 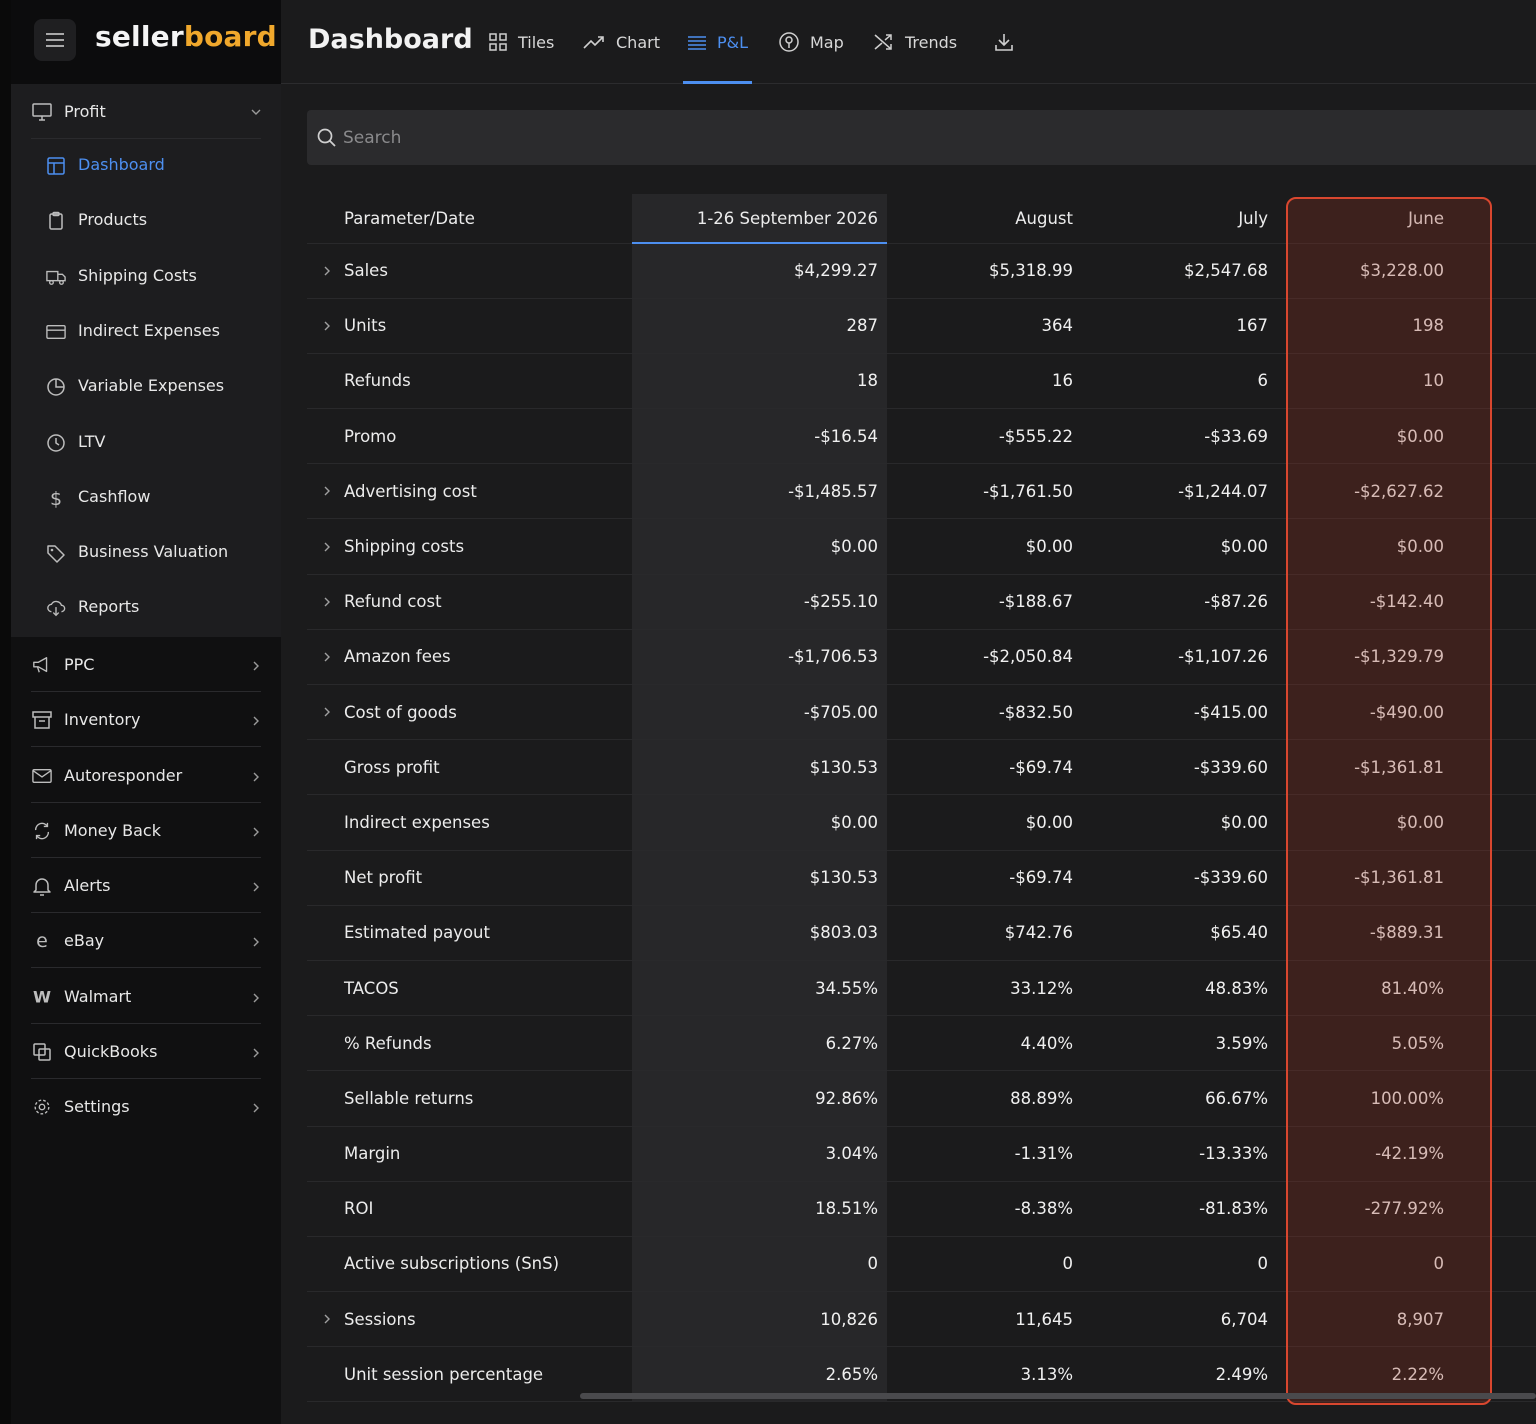 What do you see at coordinates (146, 720) in the screenshot?
I see `sidebar-item-inventory: Inventory` at bounding box center [146, 720].